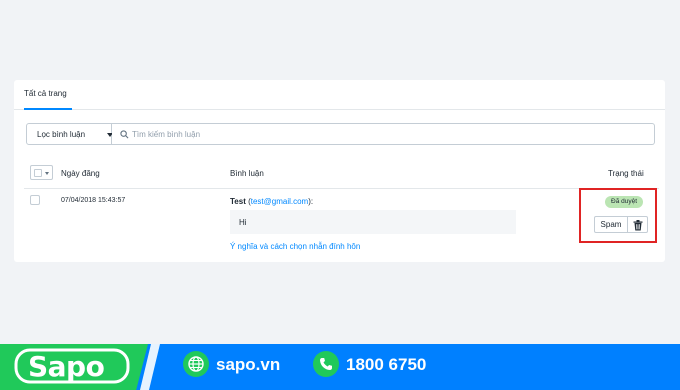  Describe the element at coordinates (66, 366) in the screenshot. I see `brand-logo-text: Sapo` at that location.